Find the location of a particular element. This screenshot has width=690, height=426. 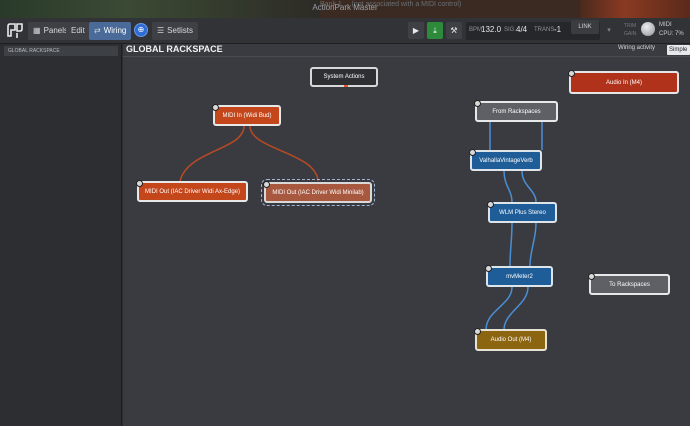

wire-valhalla-to-wlm-left is located at coordinates (508, 186).